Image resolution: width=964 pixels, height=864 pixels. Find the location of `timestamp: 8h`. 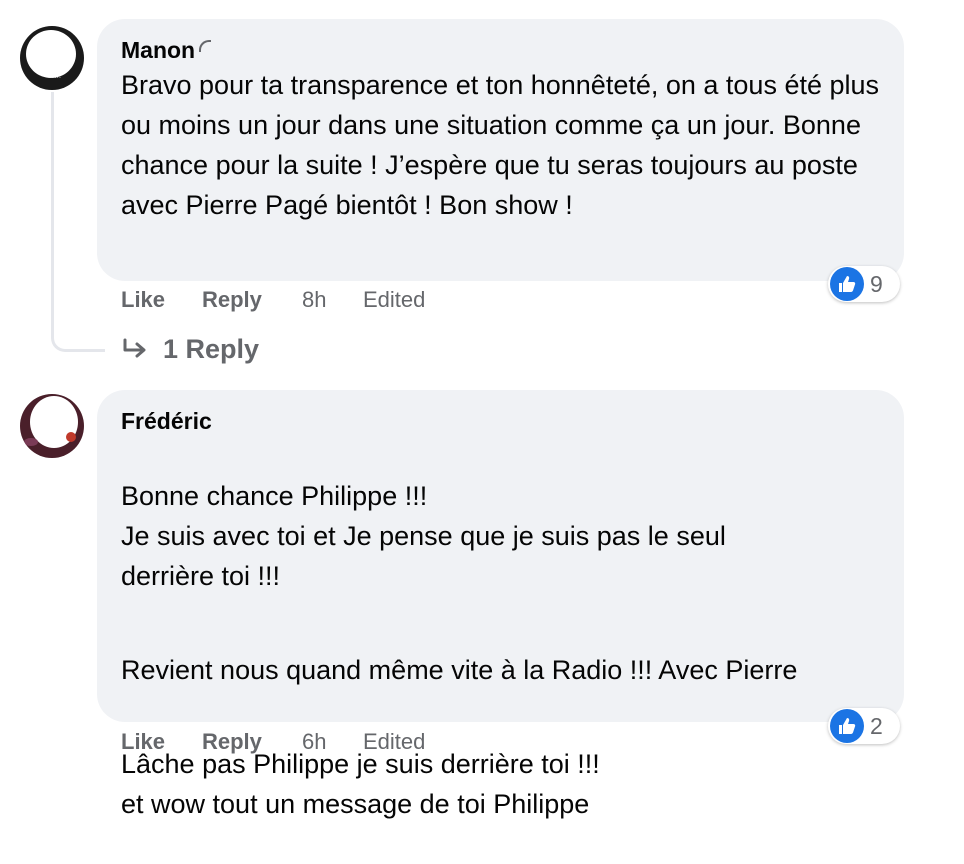

timestamp: 8h is located at coordinates (332, 302).